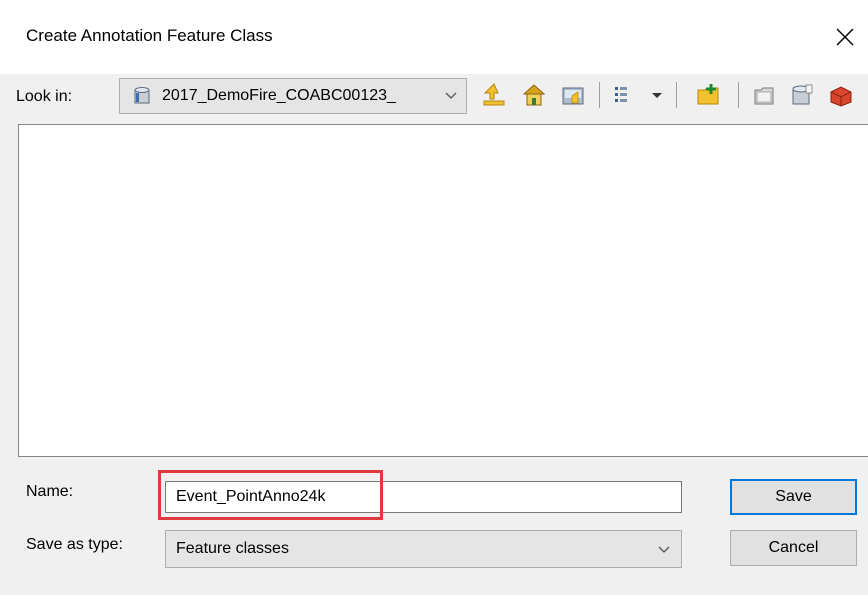  Describe the element at coordinates (709, 95) in the screenshot. I see `new-folder-icon` at that location.